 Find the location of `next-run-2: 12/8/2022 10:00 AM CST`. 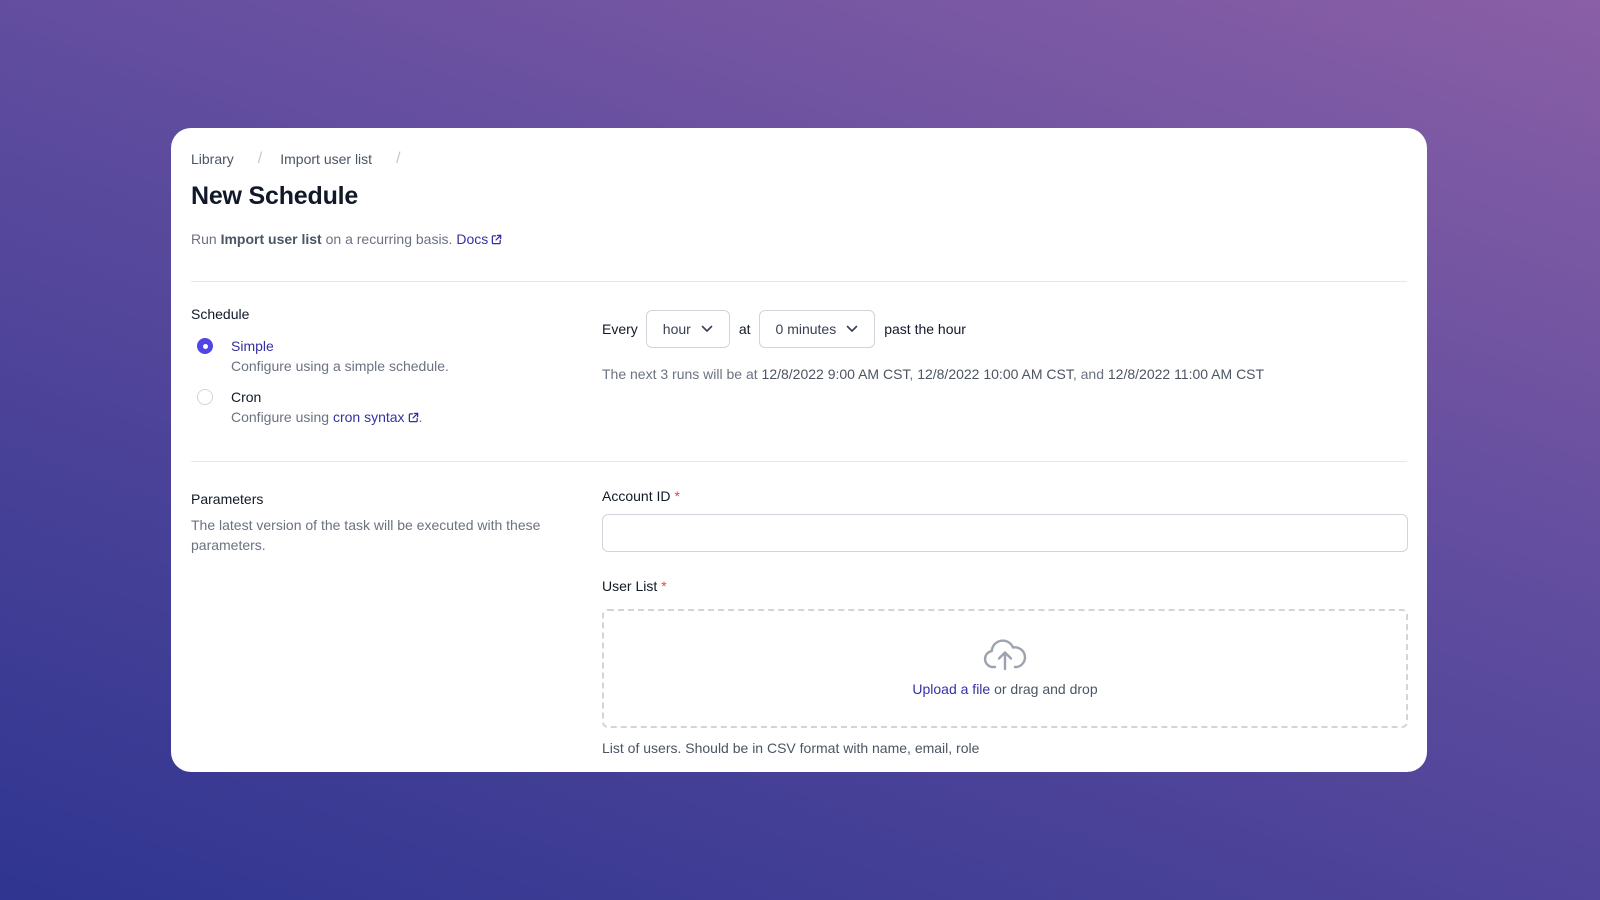

next-run-2: 12/8/2022 10:00 AM CST is located at coordinates (995, 374).